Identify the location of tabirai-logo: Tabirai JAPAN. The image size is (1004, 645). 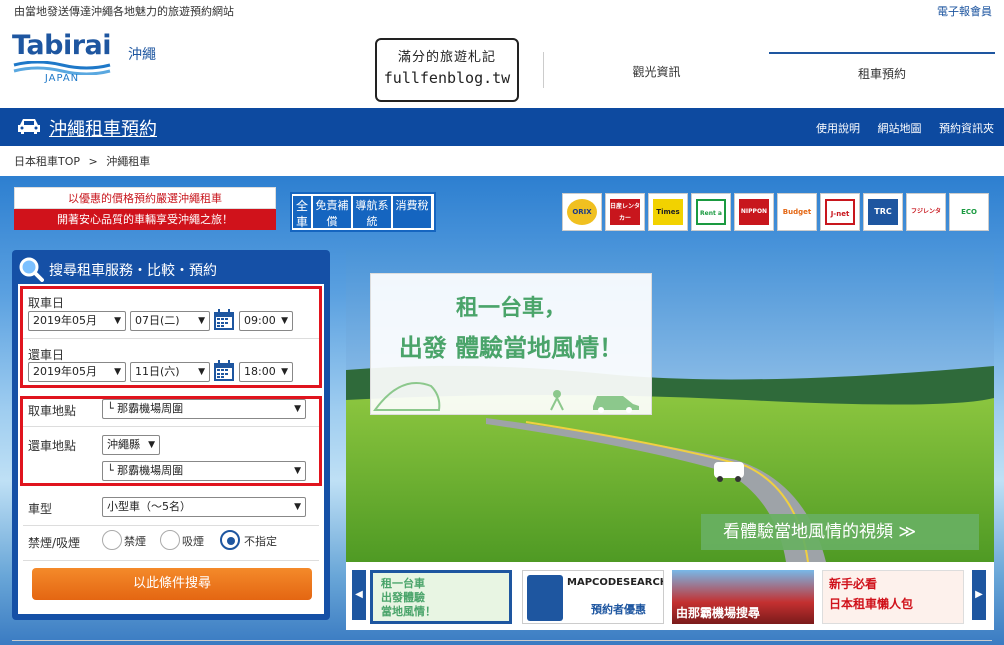
(62, 60).